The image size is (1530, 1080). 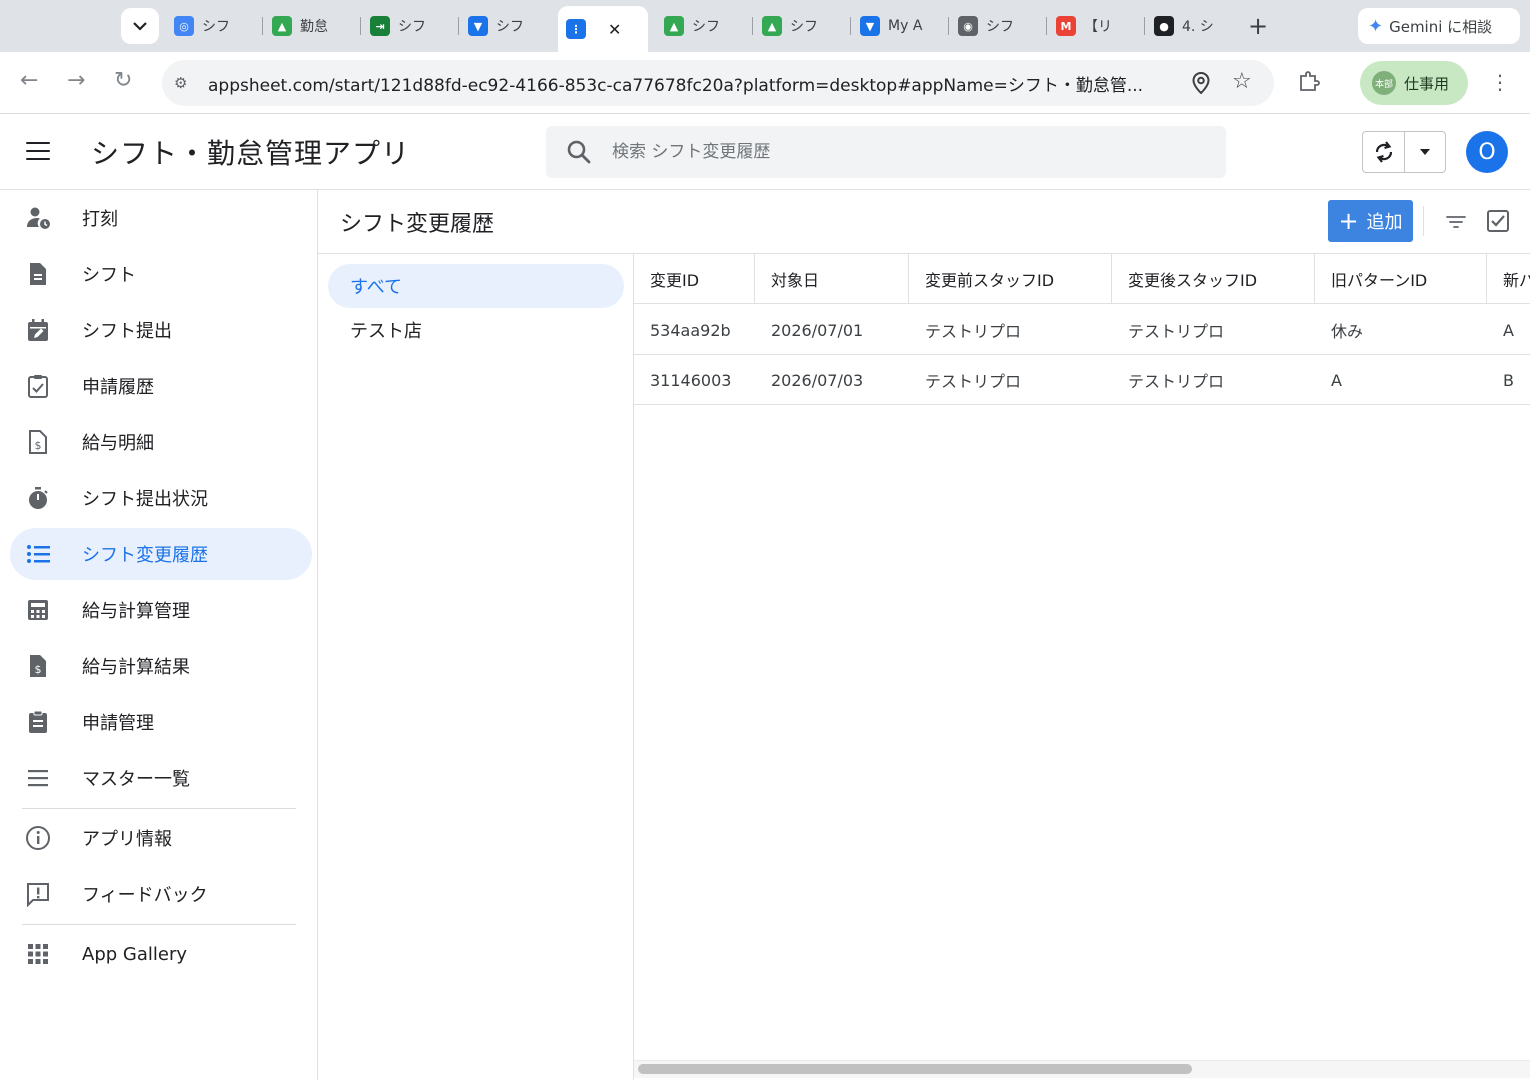 What do you see at coordinates (1498, 221) in the screenshot?
I see `select-checkbox-icon` at bounding box center [1498, 221].